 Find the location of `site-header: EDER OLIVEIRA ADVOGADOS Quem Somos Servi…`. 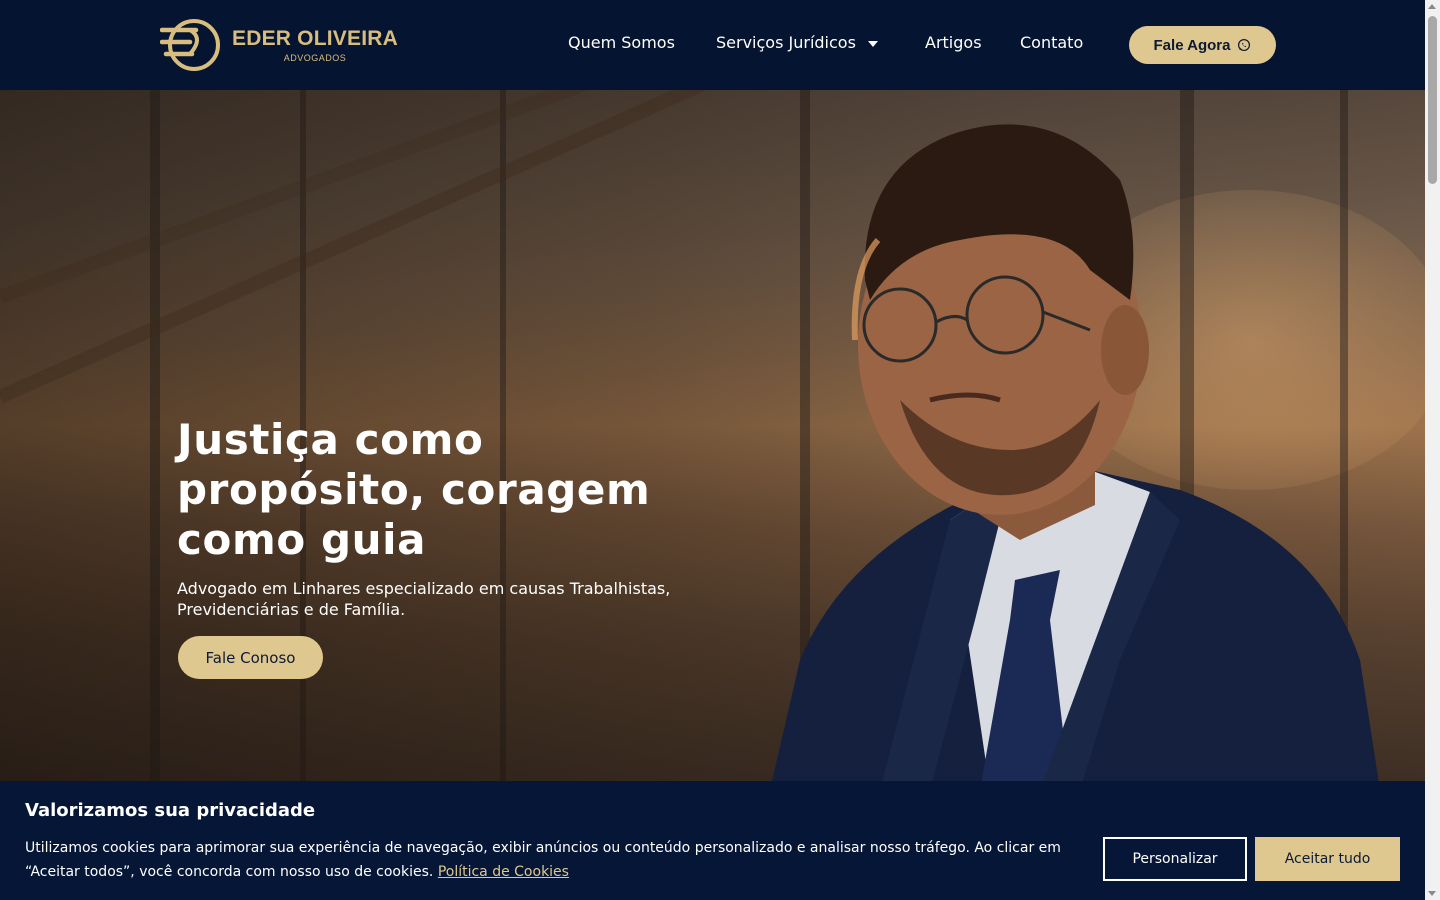

site-header: EDER OLIVEIRA ADVOGADOS Quem Somos Servi… is located at coordinates (712, 45).